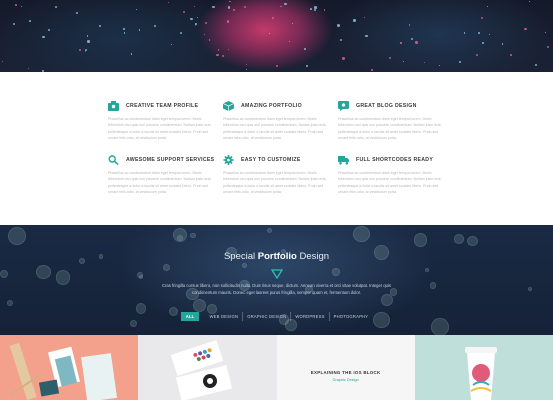 This screenshot has width=553, height=400. I want to click on feature-title: GREAT BLOG DESIGN, so click(386, 106).